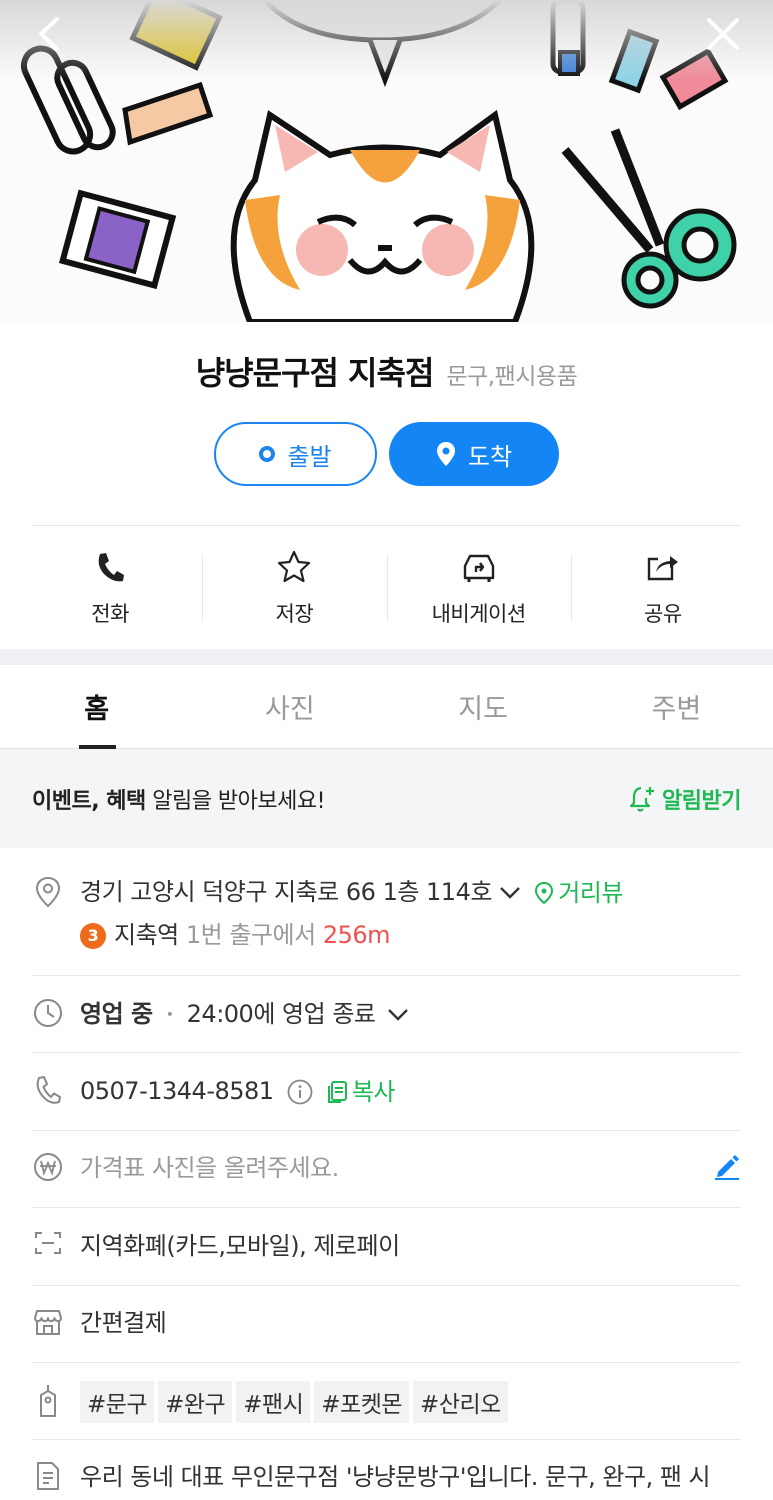 The height and width of the screenshot is (1500, 773). Describe the element at coordinates (663, 614) in the screenshot. I see `share-label: 공유` at that location.